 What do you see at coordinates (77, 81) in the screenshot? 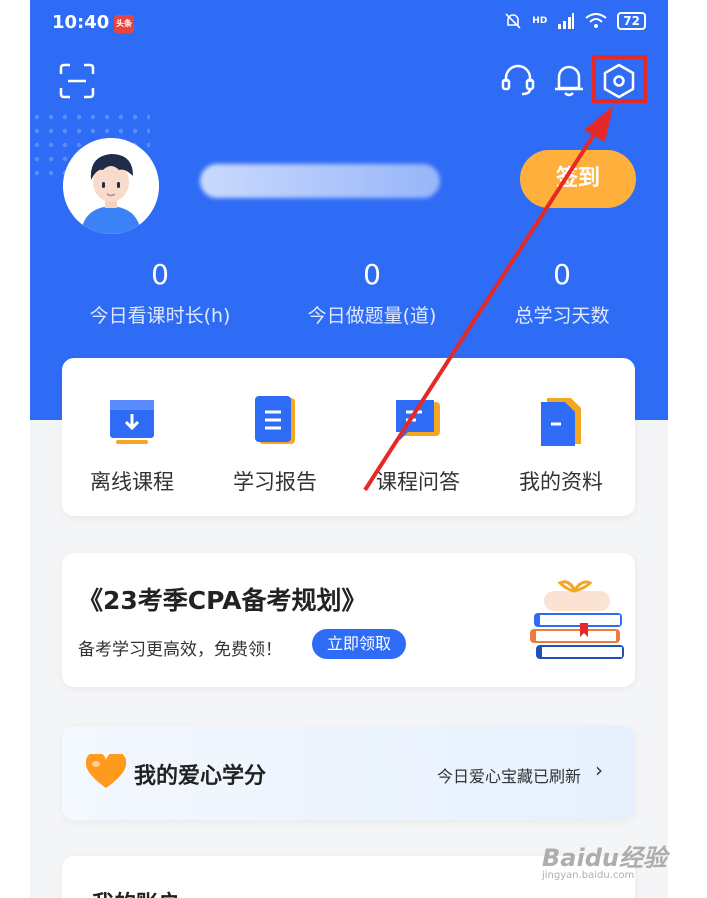
I see `scan-icon` at bounding box center [77, 81].